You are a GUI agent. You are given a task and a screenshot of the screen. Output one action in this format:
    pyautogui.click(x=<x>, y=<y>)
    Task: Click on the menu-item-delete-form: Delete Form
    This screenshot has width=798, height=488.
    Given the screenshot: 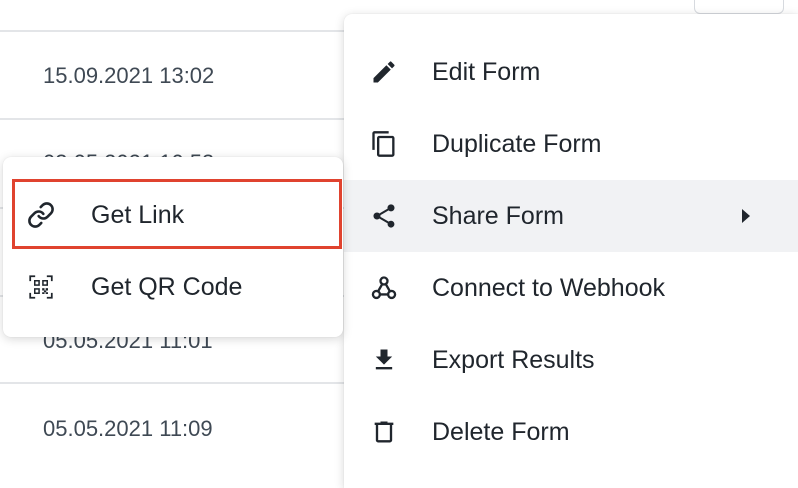 What is the action you would take?
    pyautogui.click(x=571, y=432)
    